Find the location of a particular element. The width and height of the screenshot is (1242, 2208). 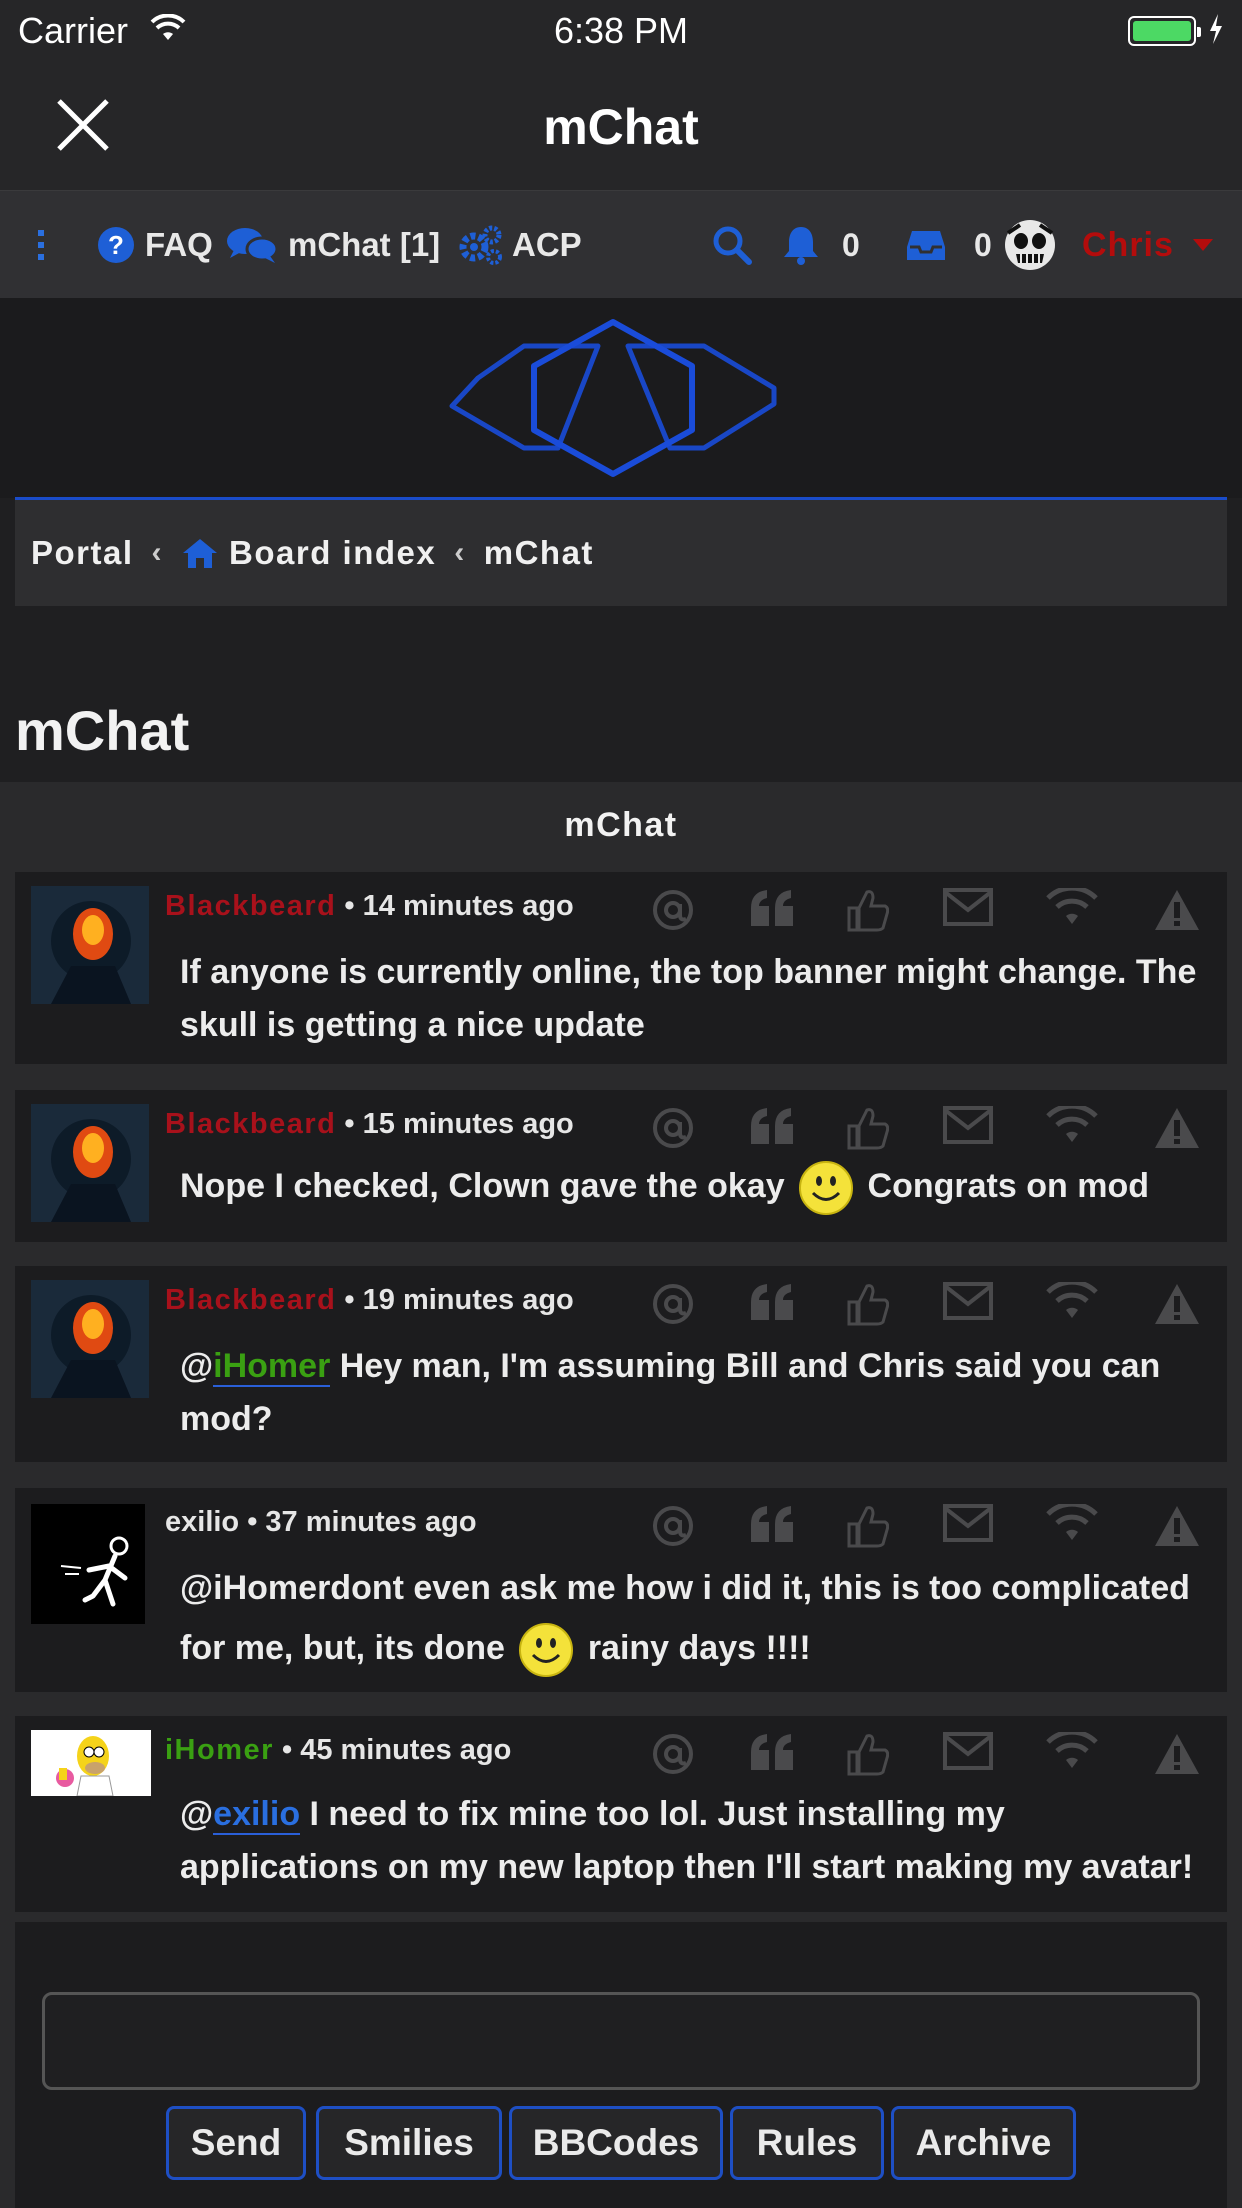

breadcrumb-portal: Portal is located at coordinates (82, 553).